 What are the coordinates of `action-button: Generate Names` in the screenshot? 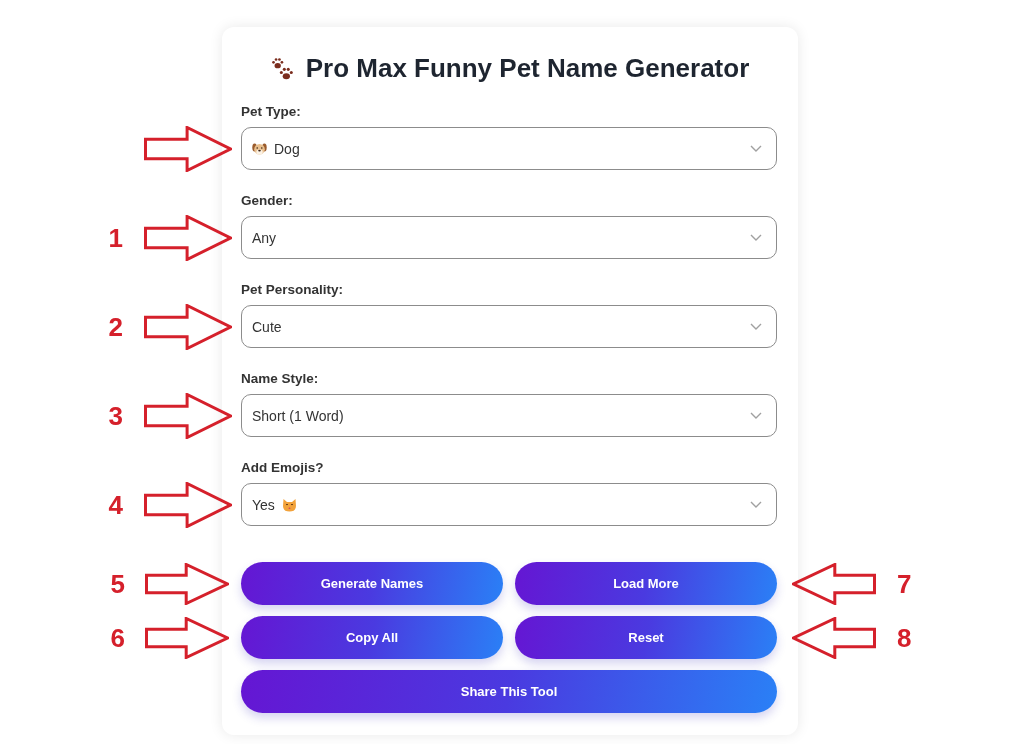 It's located at (372, 583).